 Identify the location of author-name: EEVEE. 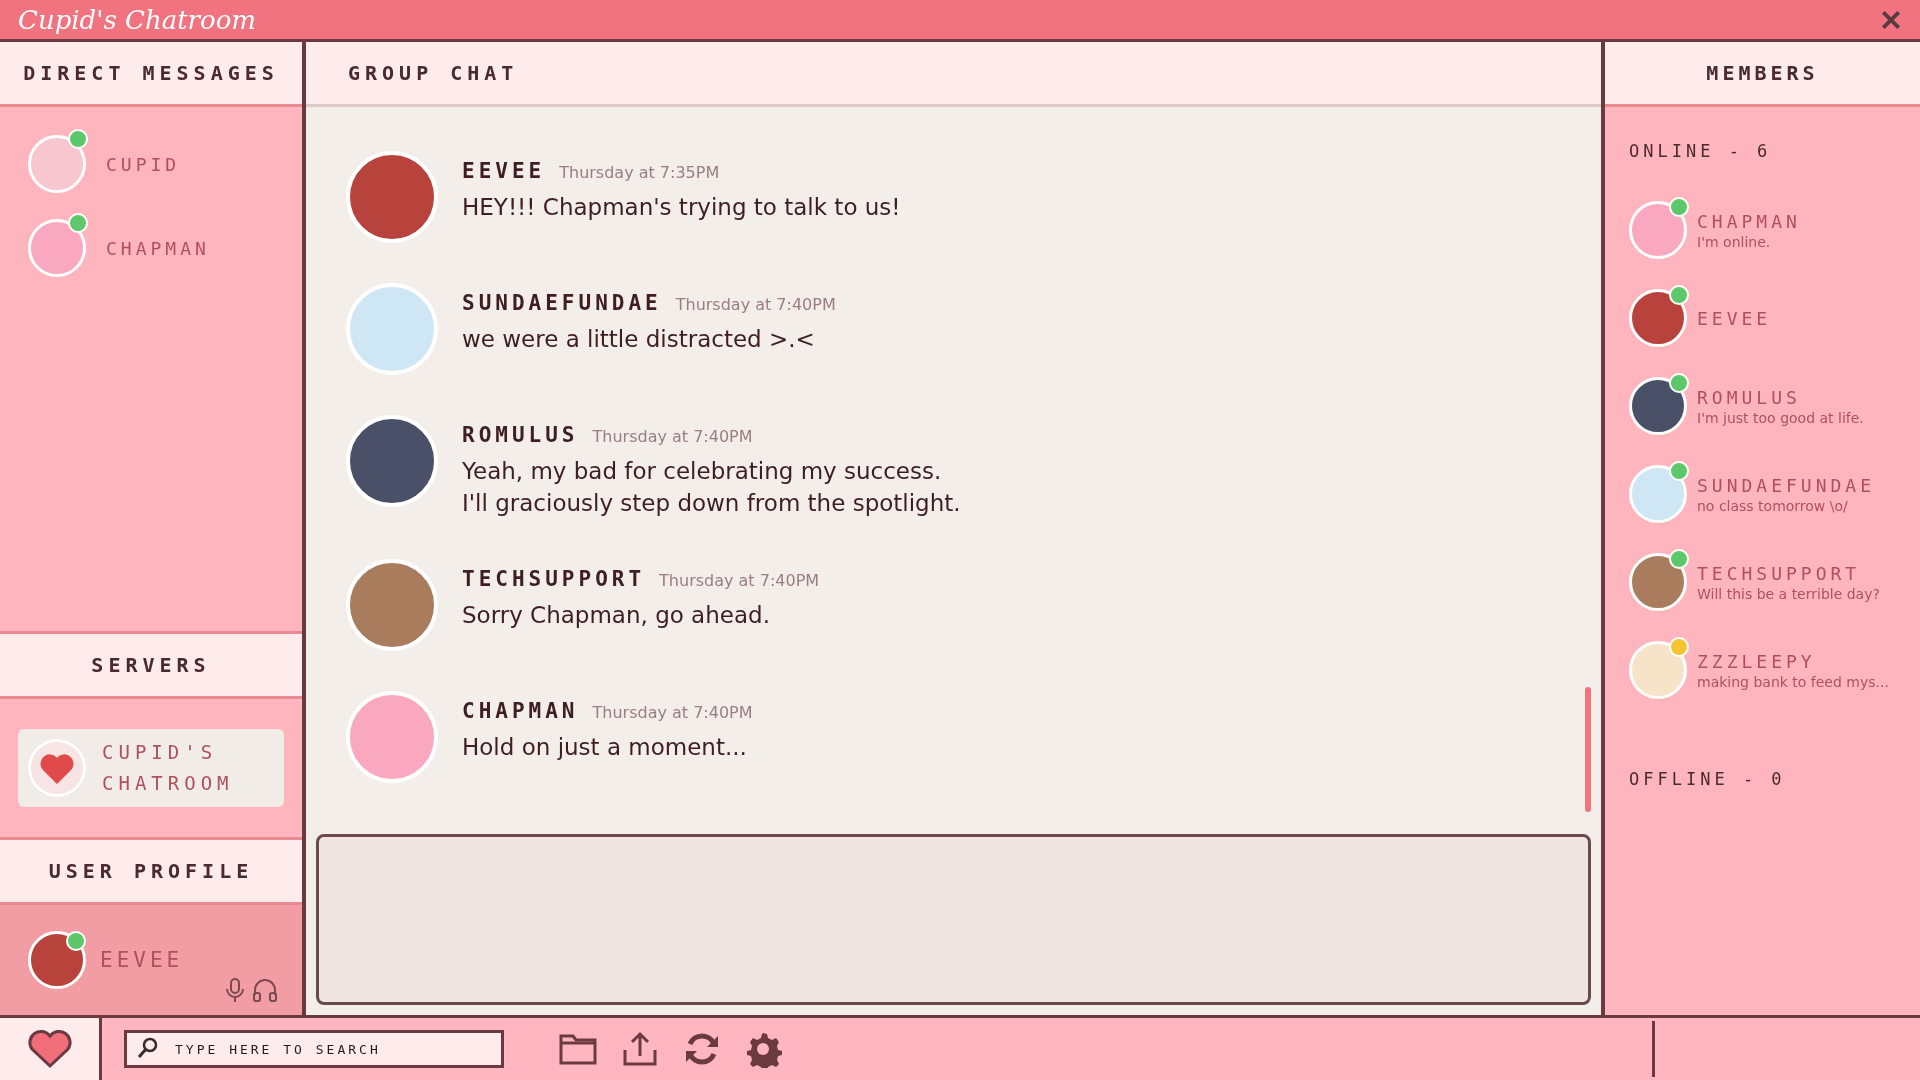
(504, 171).